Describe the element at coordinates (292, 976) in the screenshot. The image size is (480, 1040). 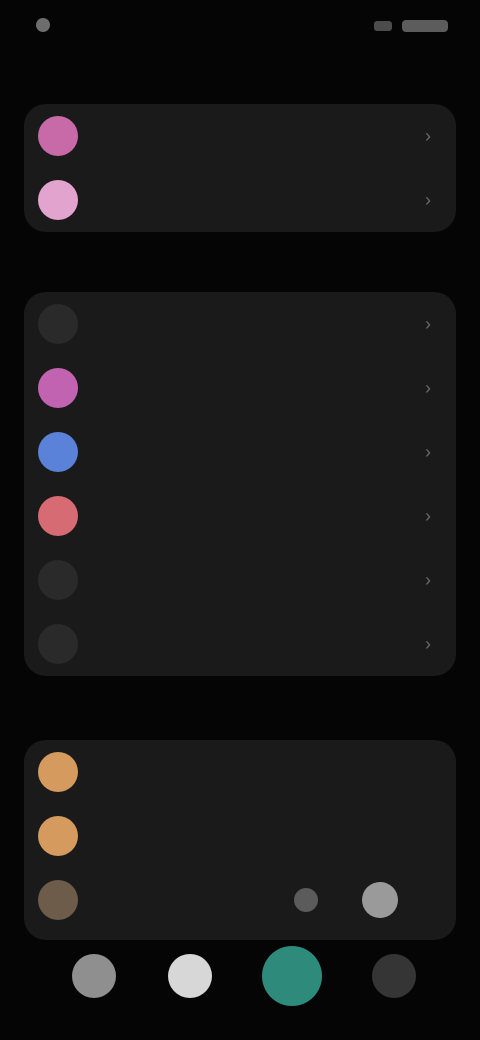
I see `dock-teal-icon` at that location.